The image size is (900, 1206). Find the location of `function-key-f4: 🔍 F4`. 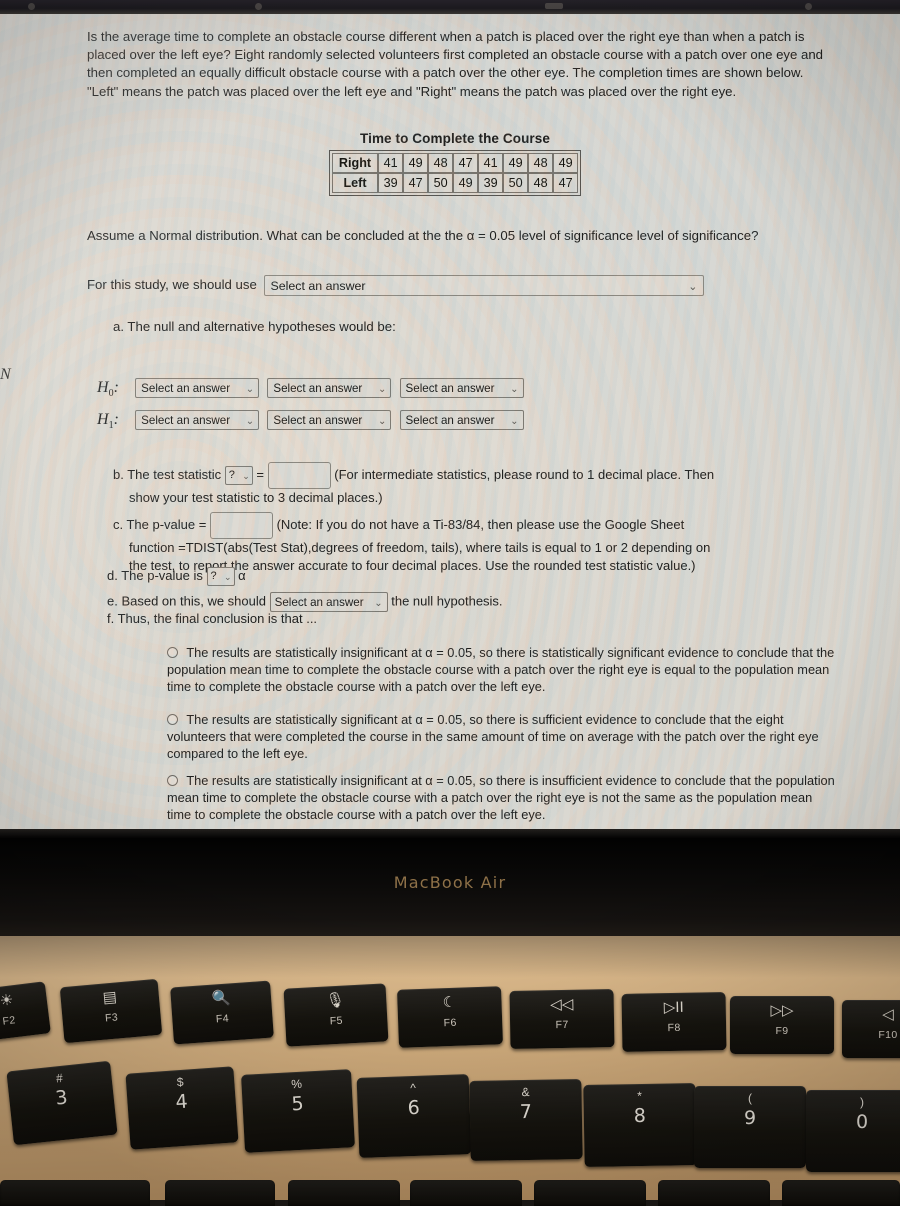

function-key-f4: 🔍 F4 is located at coordinates (222, 1012).